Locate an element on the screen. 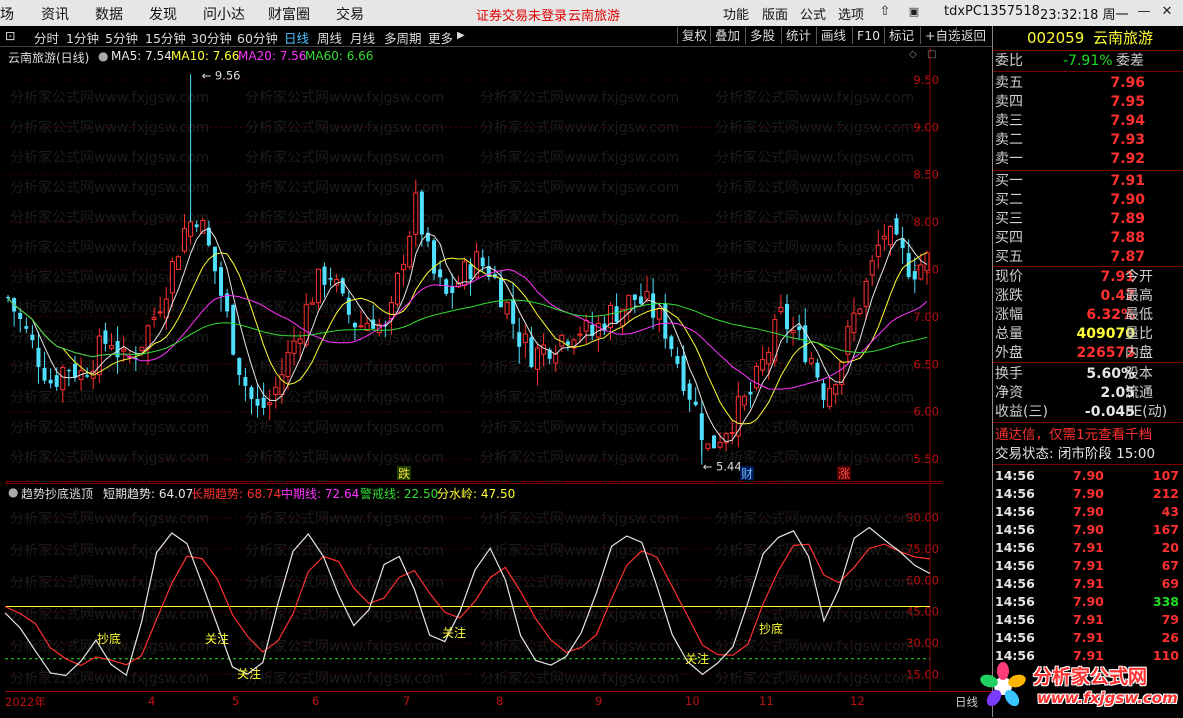  period-monthly: 月线 is located at coordinates (362, 37).